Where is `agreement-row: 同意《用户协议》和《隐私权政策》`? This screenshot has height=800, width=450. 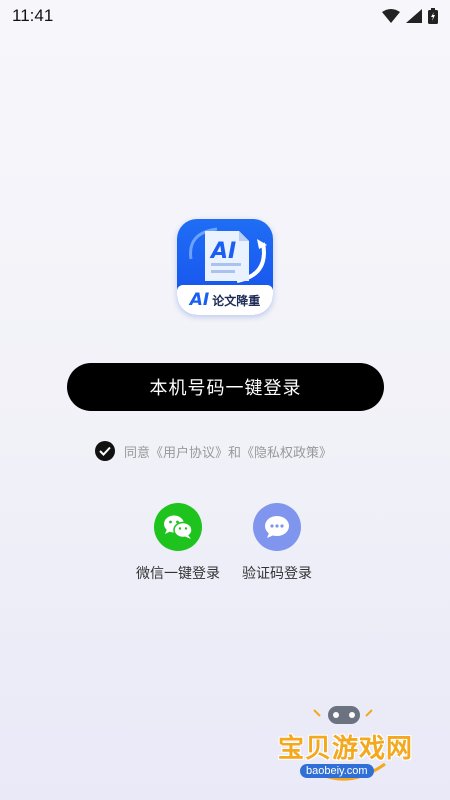
agreement-row: 同意《用户协议》和《隐私权政策》 is located at coordinates (213, 451).